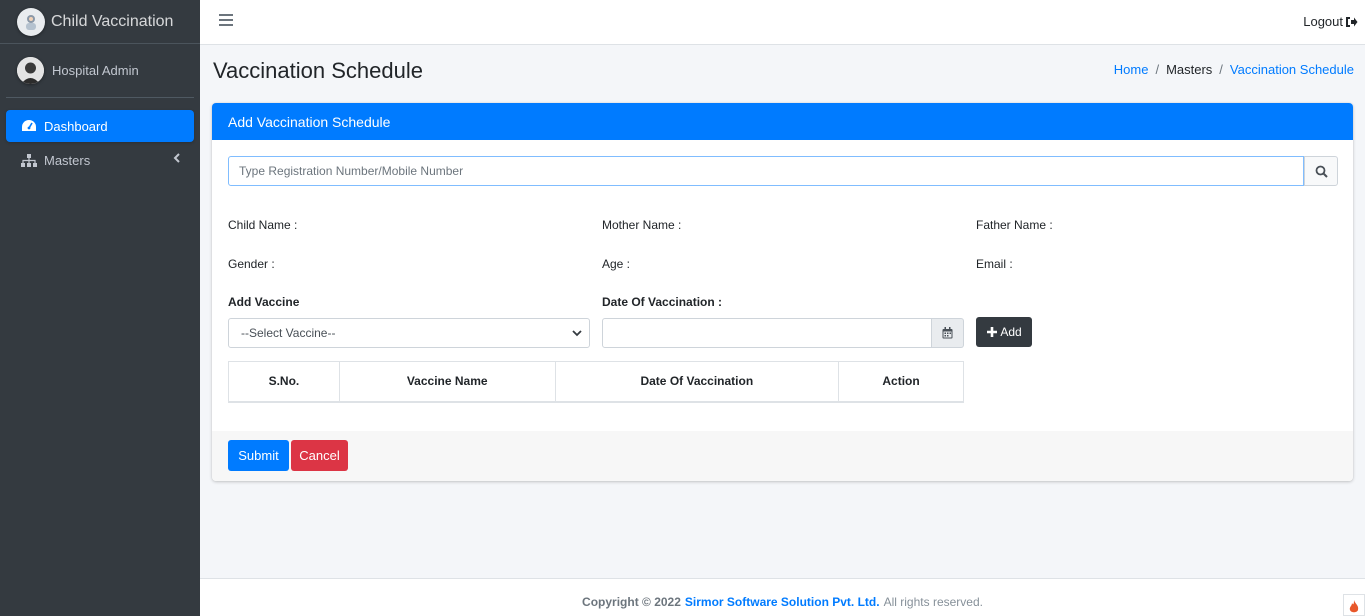 The image size is (1365, 616). Describe the element at coordinates (29, 160) in the screenshot. I see `sitemap-icon` at that location.